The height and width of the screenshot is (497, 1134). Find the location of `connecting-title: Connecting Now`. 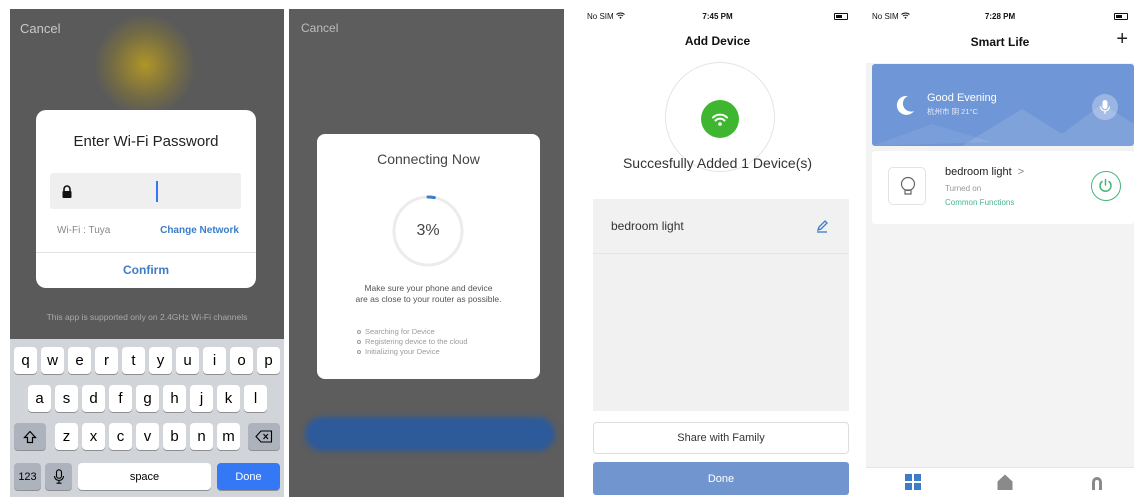

connecting-title: Connecting Now is located at coordinates (428, 159).